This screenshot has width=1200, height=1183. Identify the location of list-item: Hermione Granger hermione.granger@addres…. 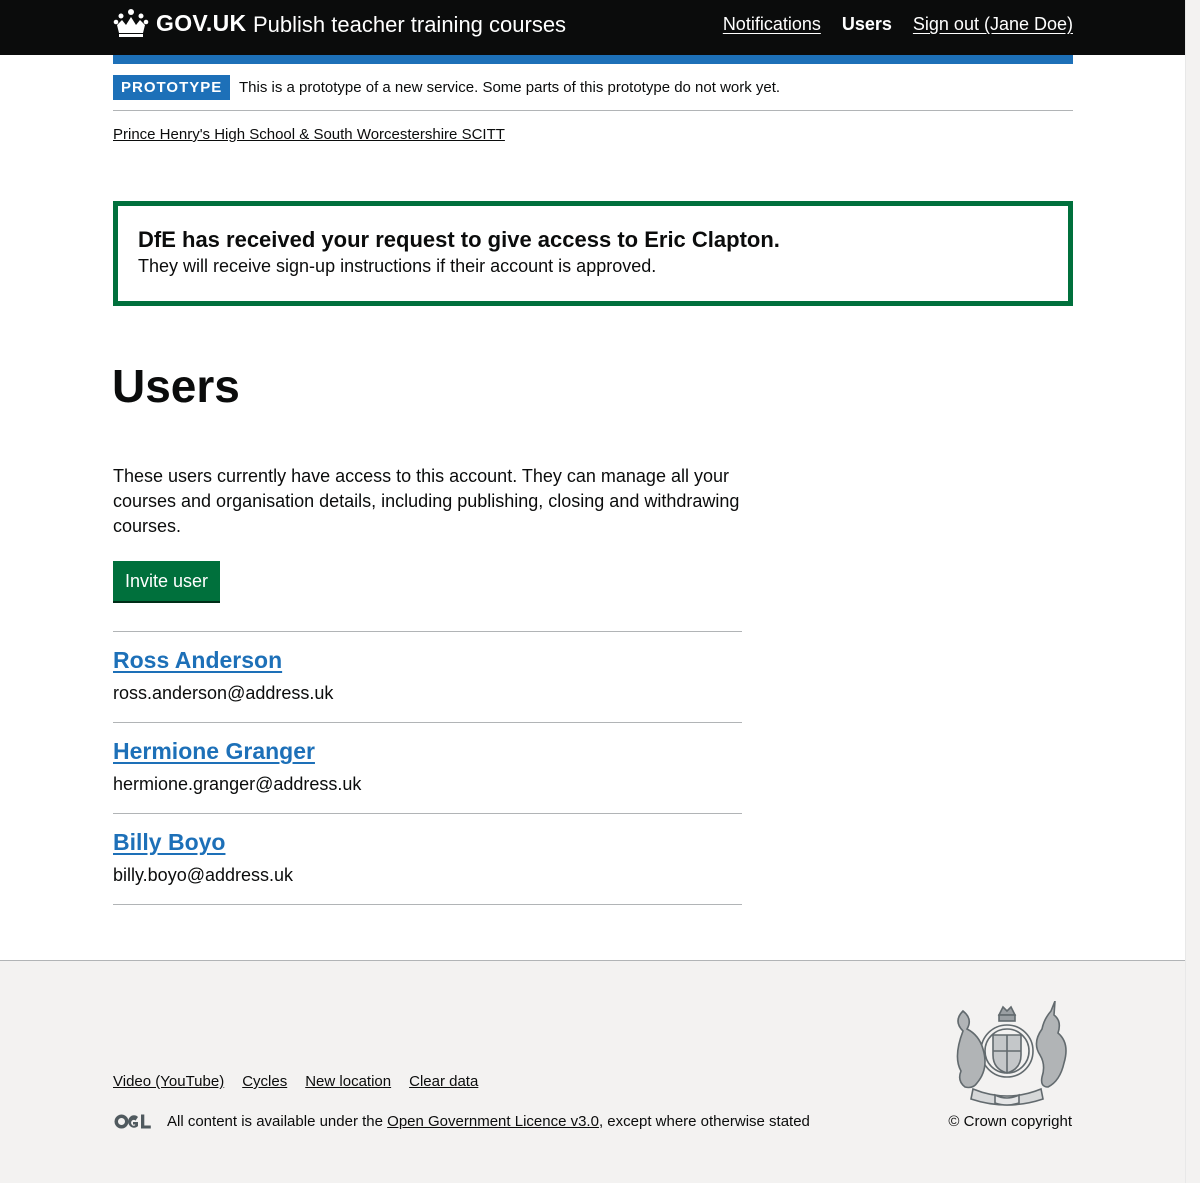
(427, 768).